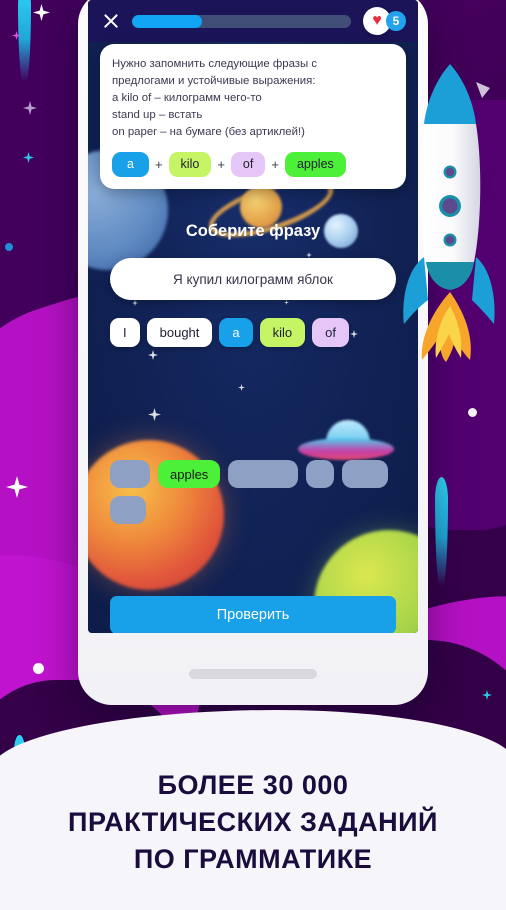 The height and width of the screenshot is (910, 506). What do you see at coordinates (346, 449) in the screenshot?
I see `ufo-body` at bounding box center [346, 449].